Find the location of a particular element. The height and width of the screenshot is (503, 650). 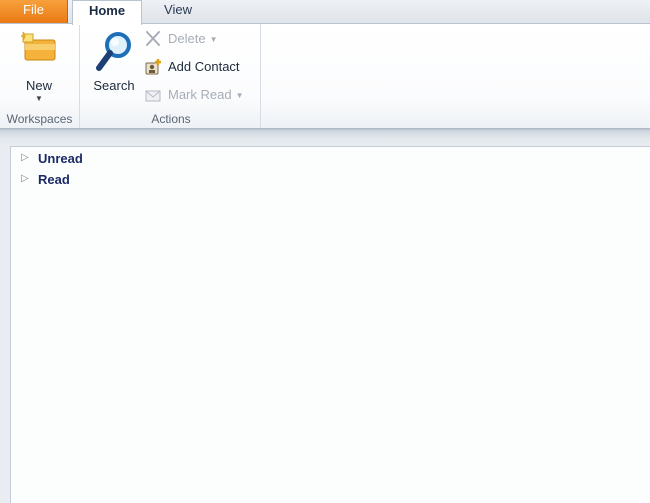

new-button: New ▼ is located at coordinates (39, 66).